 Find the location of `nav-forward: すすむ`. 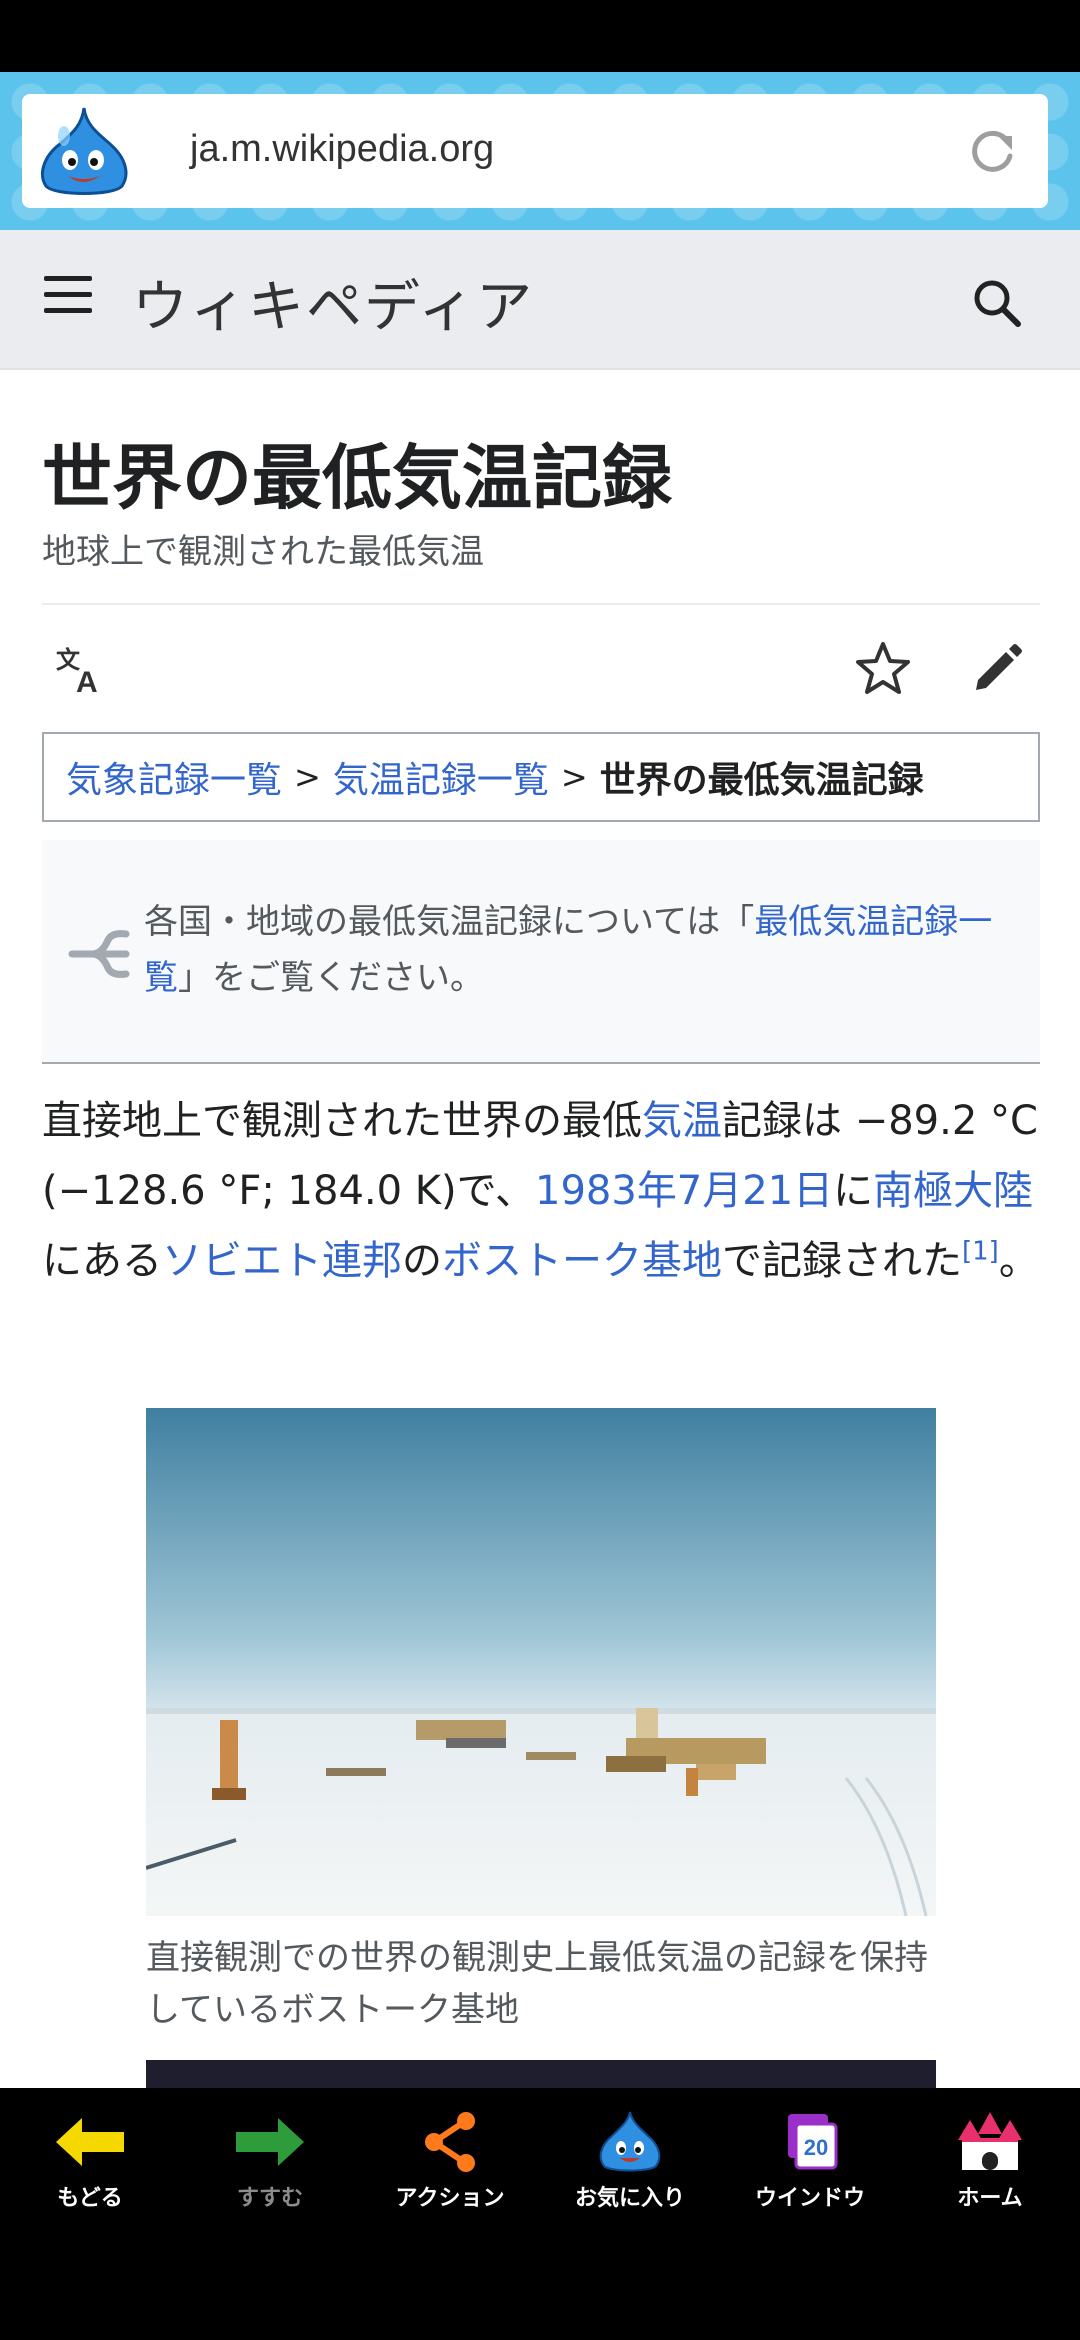

nav-forward: すすむ is located at coordinates (270, 2161).